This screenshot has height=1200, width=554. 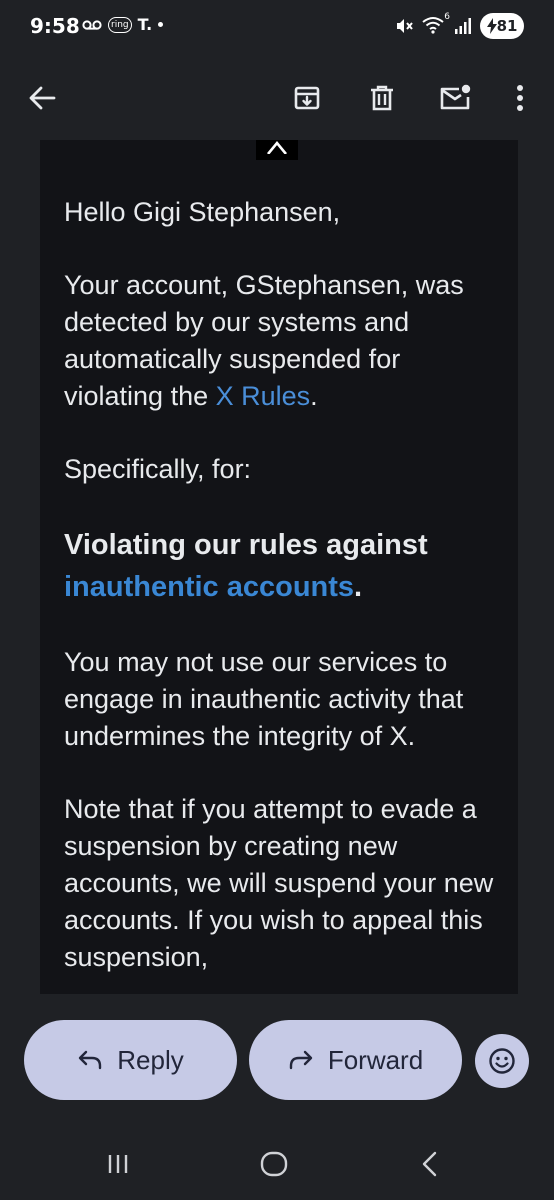 What do you see at coordinates (301, 1060) in the screenshot?
I see `forward-icon` at bounding box center [301, 1060].